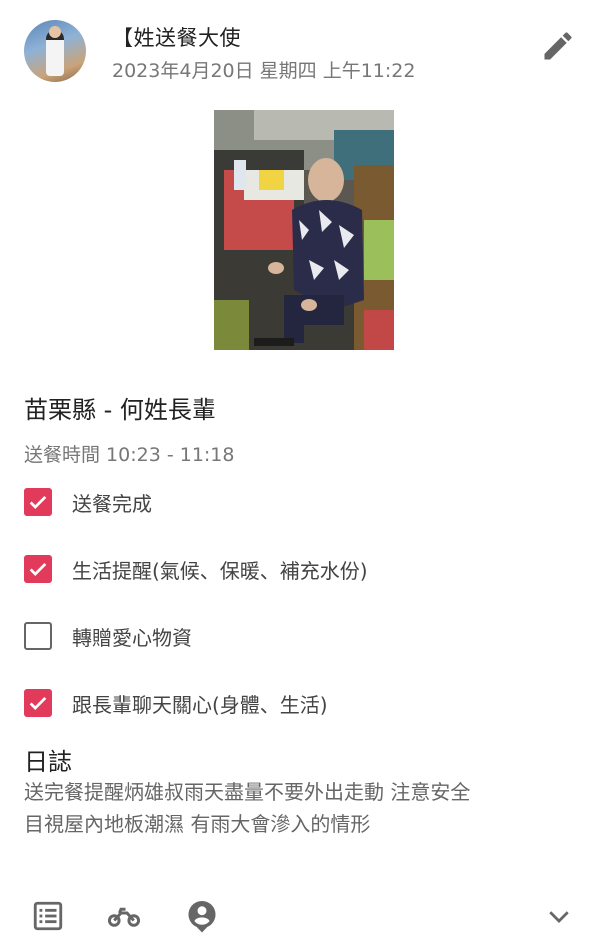 Image resolution: width=608 pixels, height=950 pixels. Describe the element at coordinates (197, 824) in the screenshot. I see `log-line: 目視屋內地板潮濕 有雨大會滲入的情形` at that location.